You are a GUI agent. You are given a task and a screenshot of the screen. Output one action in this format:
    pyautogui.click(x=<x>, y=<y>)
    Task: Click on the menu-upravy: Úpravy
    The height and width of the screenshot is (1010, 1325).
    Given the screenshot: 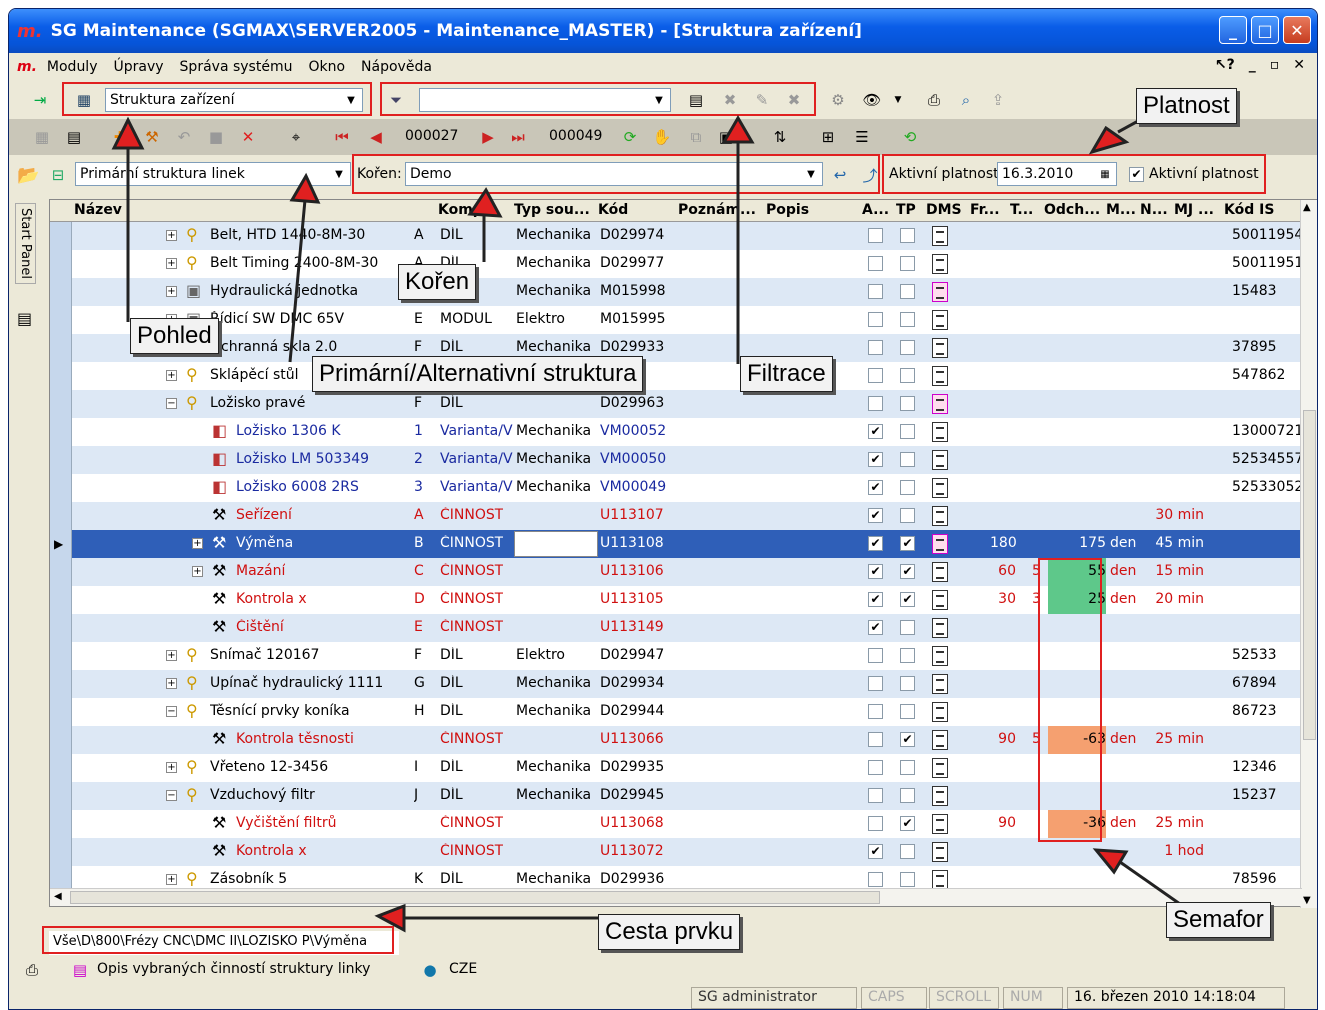 What is the action you would take?
    pyautogui.click(x=139, y=67)
    